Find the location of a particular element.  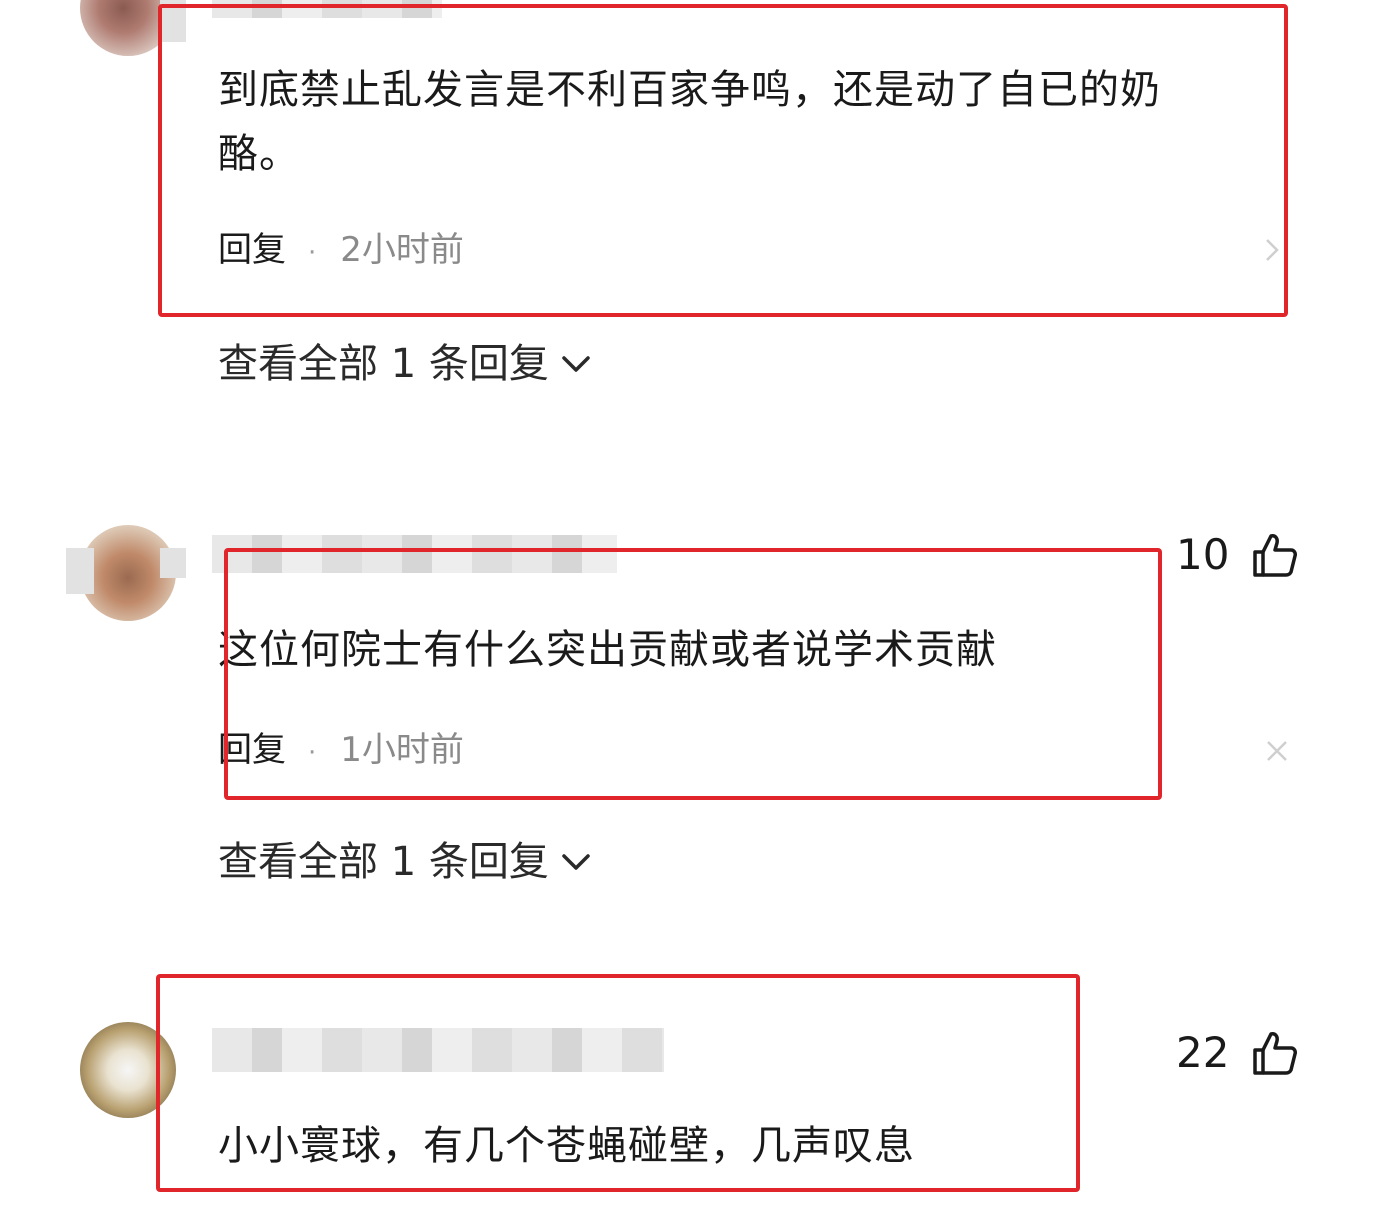

comment-text-line: 这位何院士有什么突出贡献或者说学术贡献 is located at coordinates (607, 650).